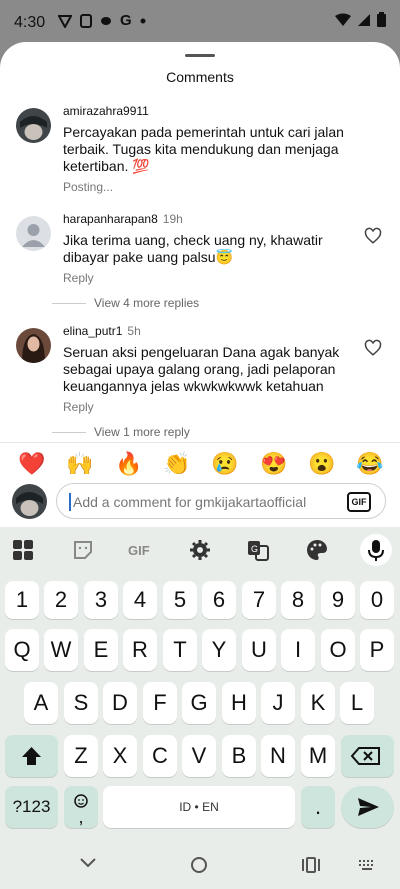 The height and width of the screenshot is (889, 400). Describe the element at coordinates (367, 865) in the screenshot. I see `keyboard-switch-icon` at that location.